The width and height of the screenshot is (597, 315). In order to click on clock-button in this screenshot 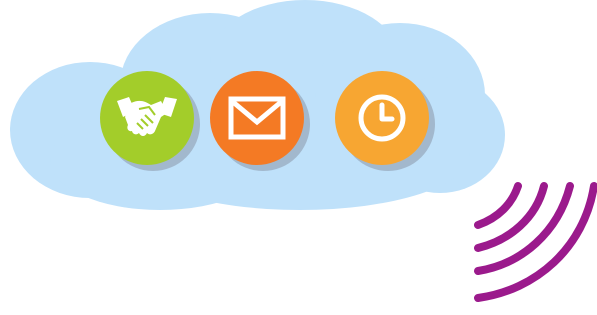, I will do `click(382, 118)`.